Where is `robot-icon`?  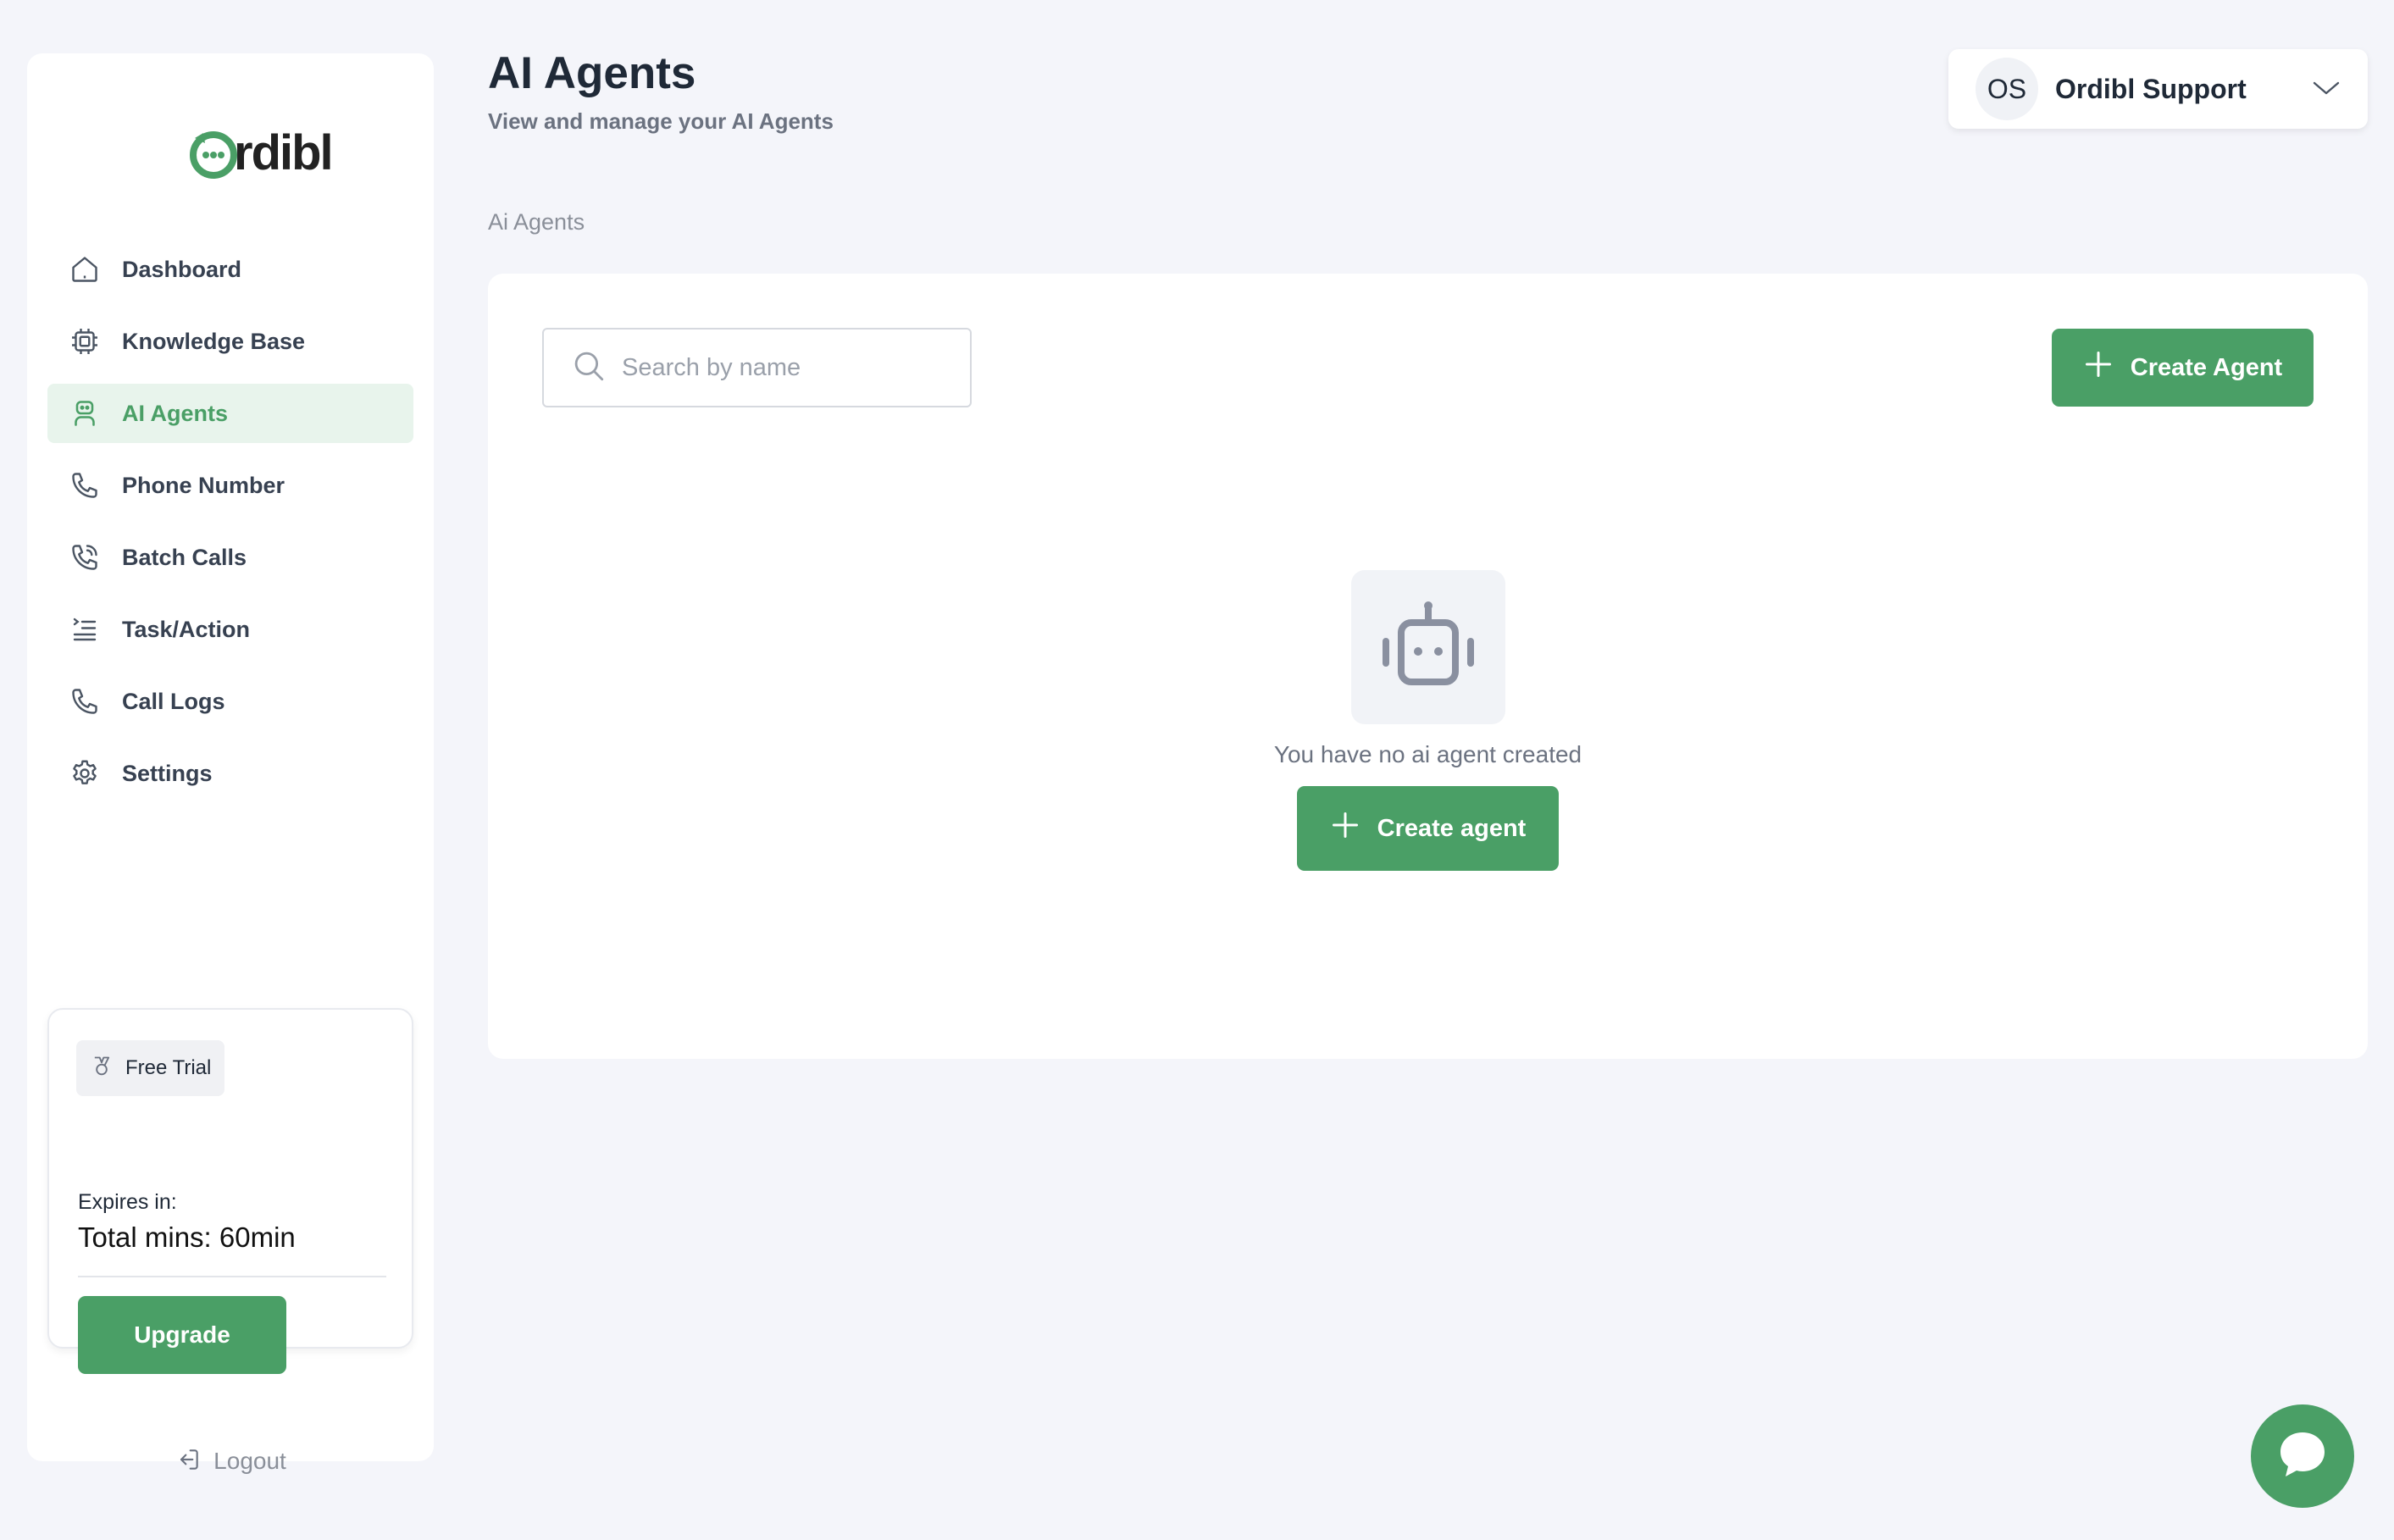 robot-icon is located at coordinates (1428, 647).